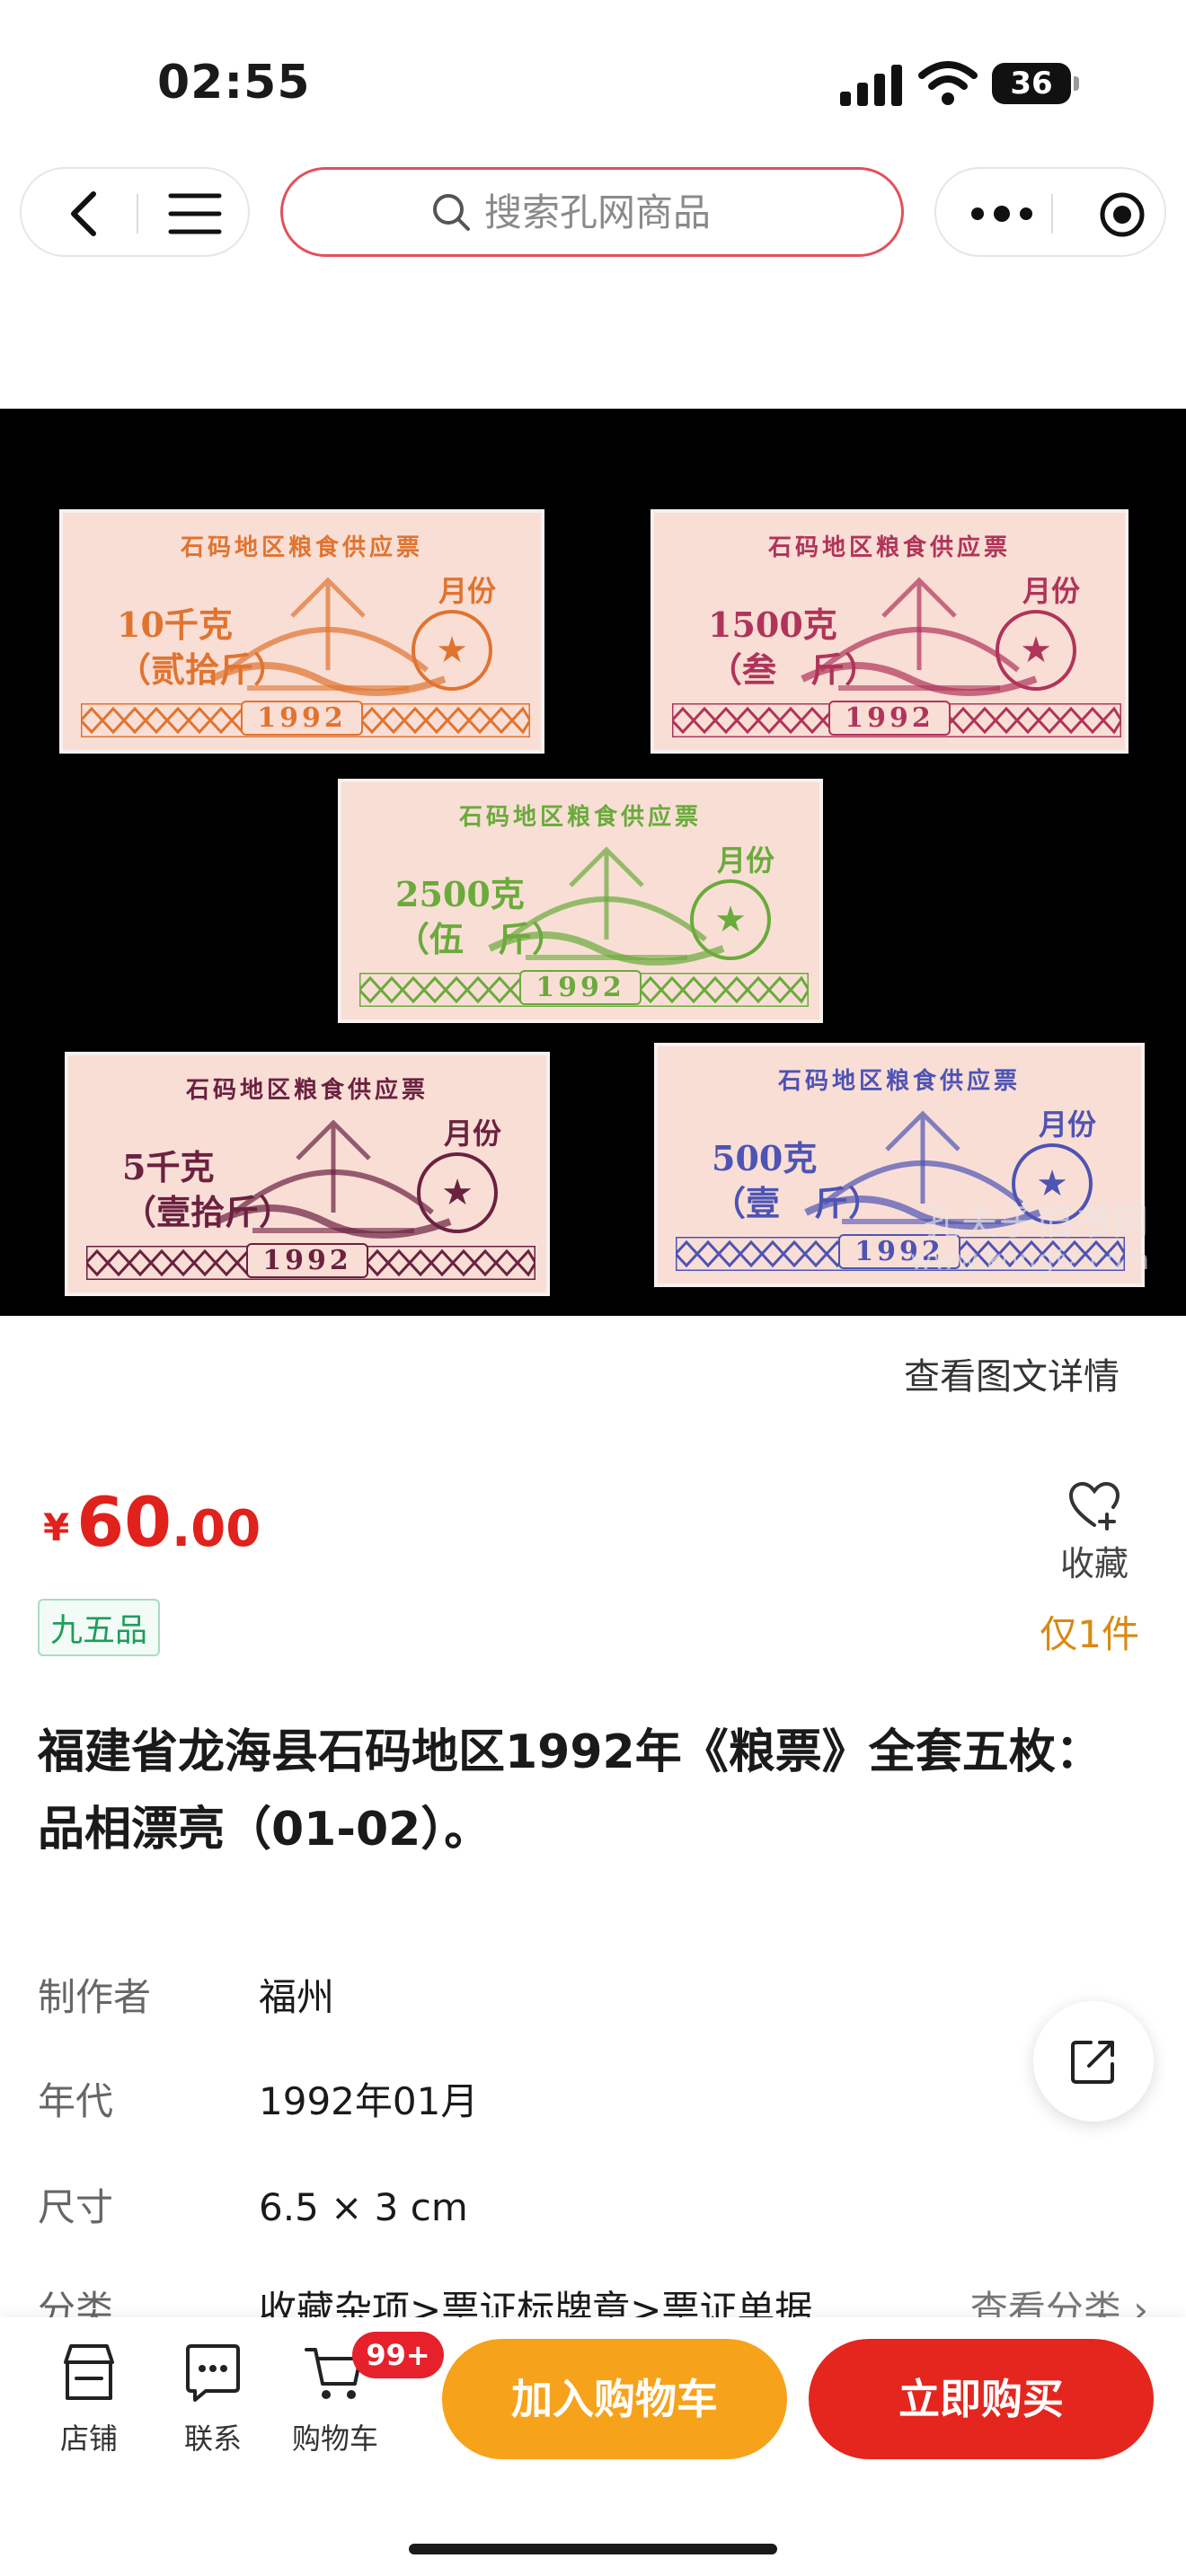 The image size is (1186, 2576). Describe the element at coordinates (212, 2439) in the screenshot. I see `contact-label: 联系` at that location.